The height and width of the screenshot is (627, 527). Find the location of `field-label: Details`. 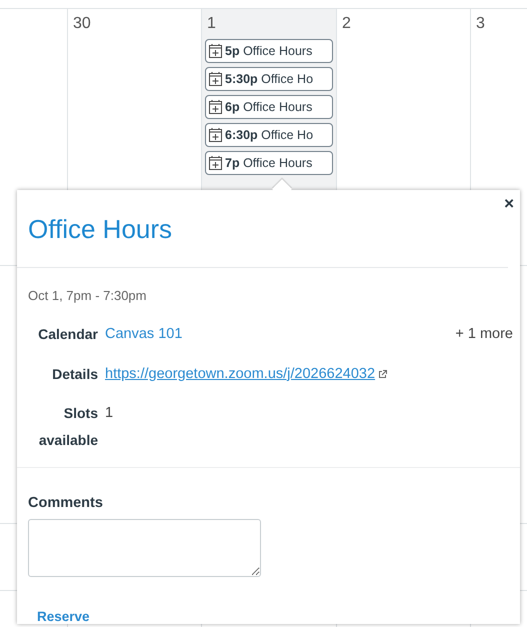

field-label: Details is located at coordinates (74, 374).